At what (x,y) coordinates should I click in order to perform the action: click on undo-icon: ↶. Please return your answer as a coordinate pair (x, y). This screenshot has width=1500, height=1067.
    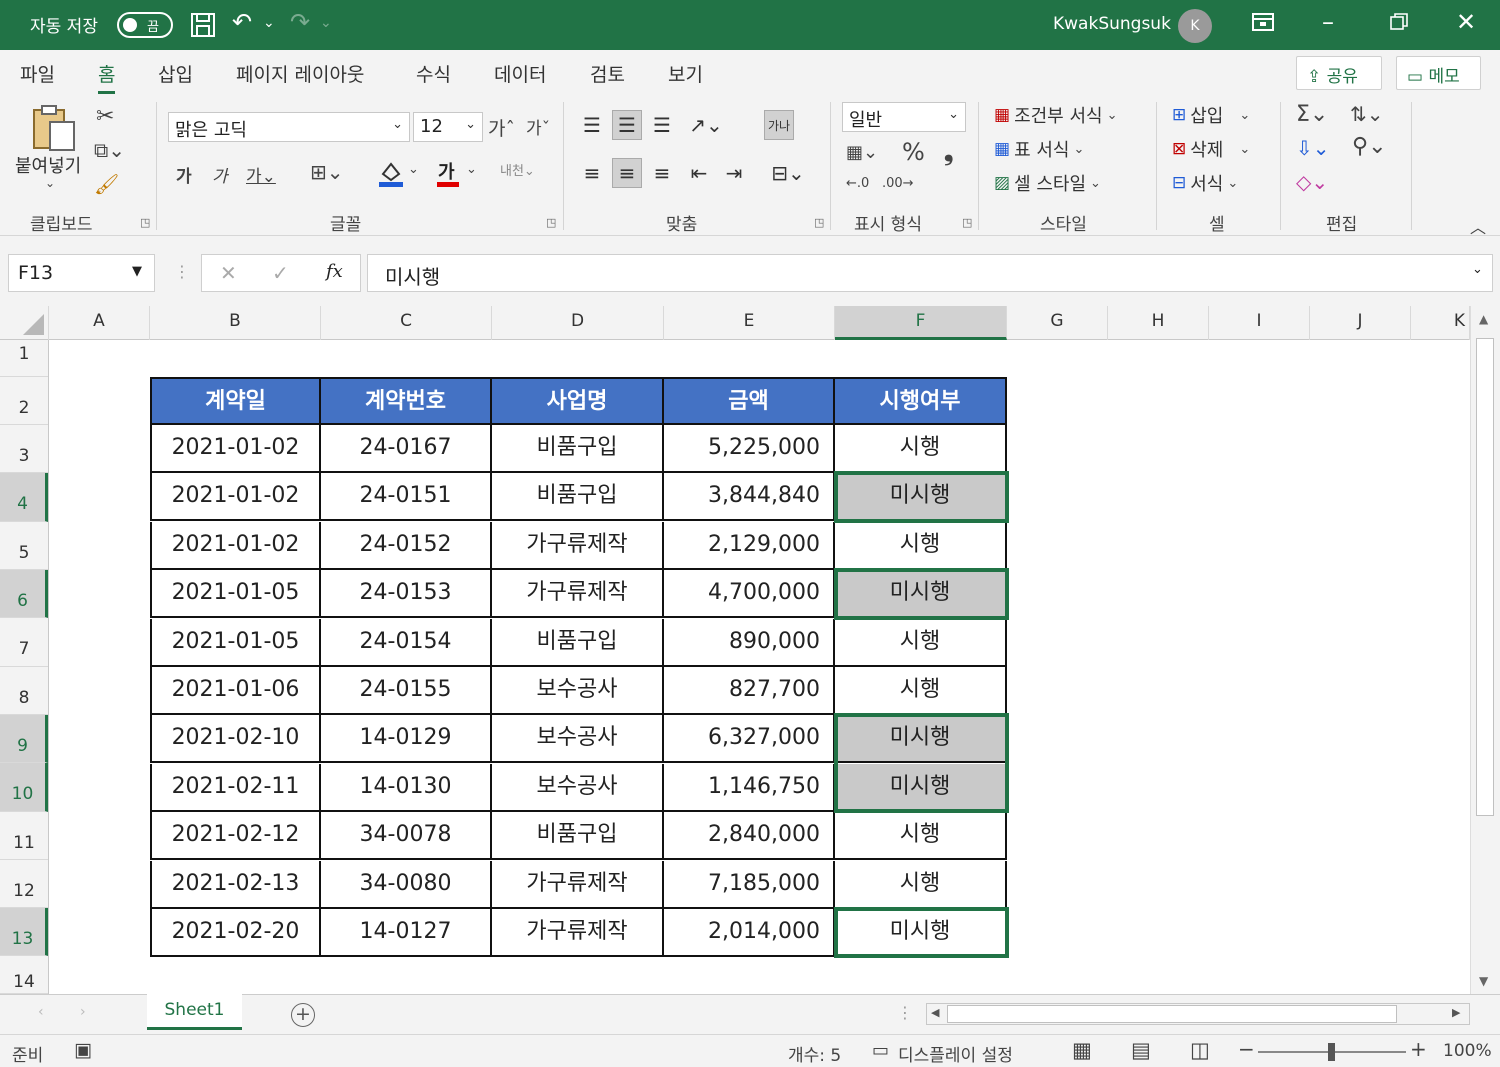
    Looking at the image, I should click on (242, 22).